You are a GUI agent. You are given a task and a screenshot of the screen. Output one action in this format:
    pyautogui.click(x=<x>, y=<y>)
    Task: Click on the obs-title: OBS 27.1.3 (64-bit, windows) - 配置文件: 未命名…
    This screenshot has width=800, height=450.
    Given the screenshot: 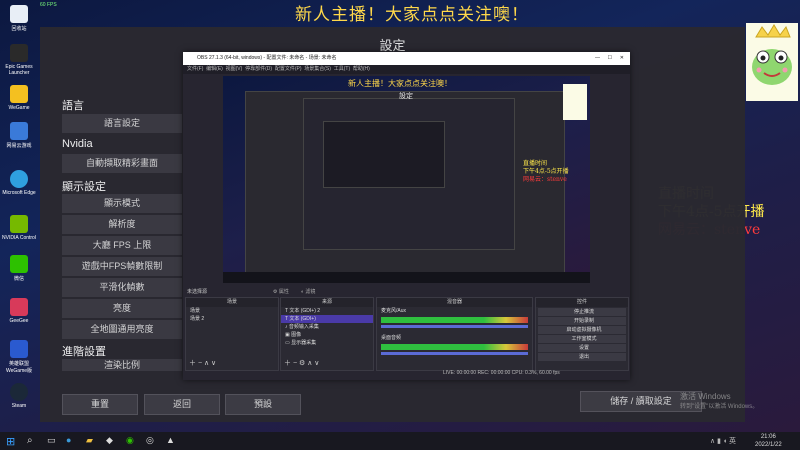 What is the action you would take?
    pyautogui.click(x=267, y=58)
    